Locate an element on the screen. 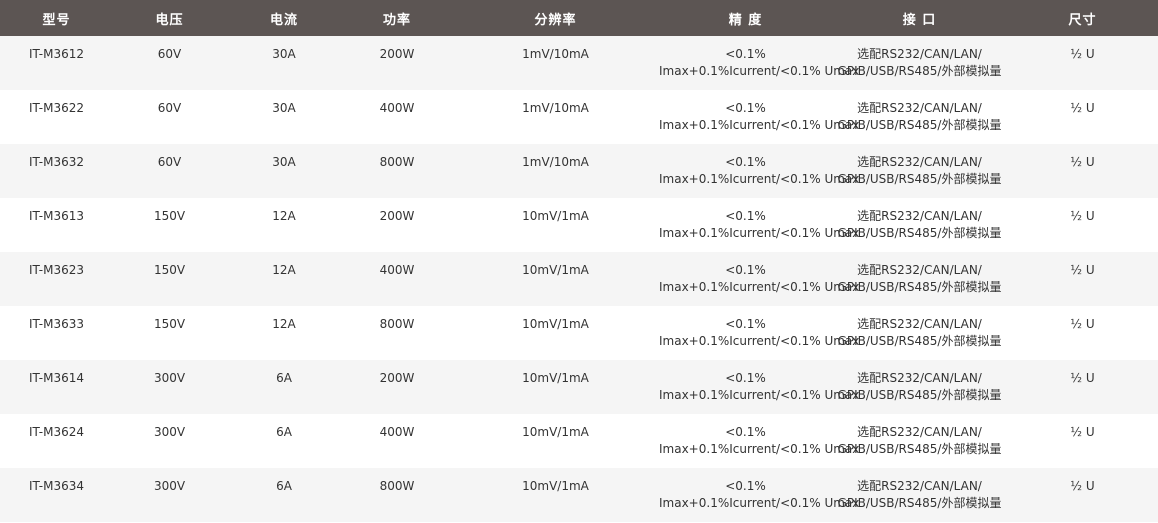 The width and height of the screenshot is (1158, 523). cell-model: IT-M3613 is located at coordinates (56, 225).